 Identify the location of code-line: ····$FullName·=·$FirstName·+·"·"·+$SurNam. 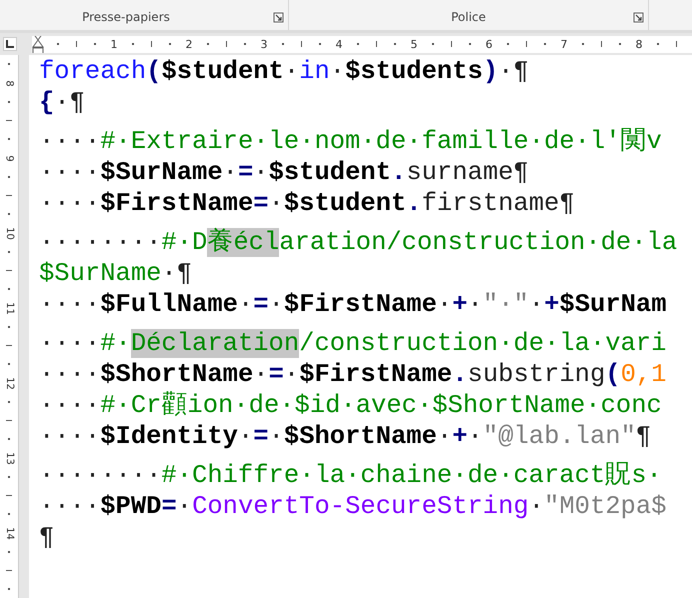
(353, 304).